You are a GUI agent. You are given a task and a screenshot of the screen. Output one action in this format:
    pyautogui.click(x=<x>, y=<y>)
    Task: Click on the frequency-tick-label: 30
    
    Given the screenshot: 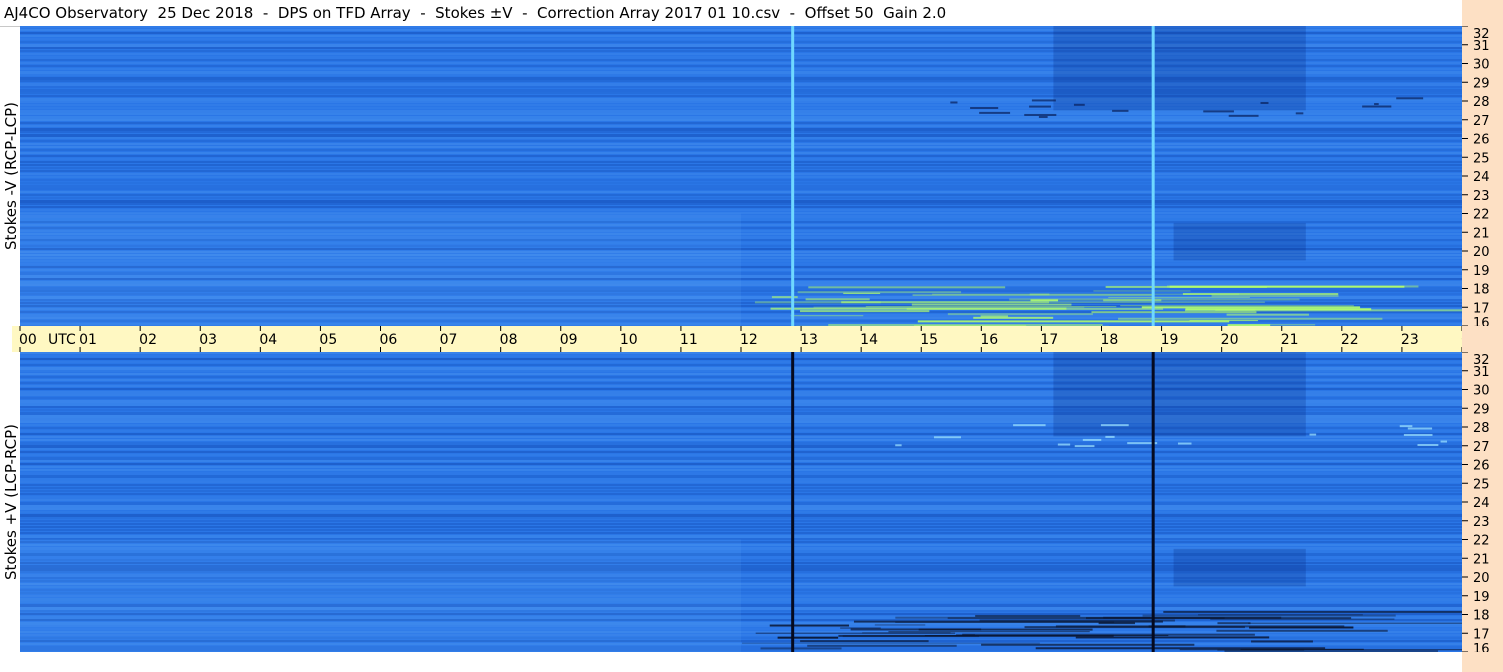 What is the action you would take?
    pyautogui.click(x=1481, y=65)
    